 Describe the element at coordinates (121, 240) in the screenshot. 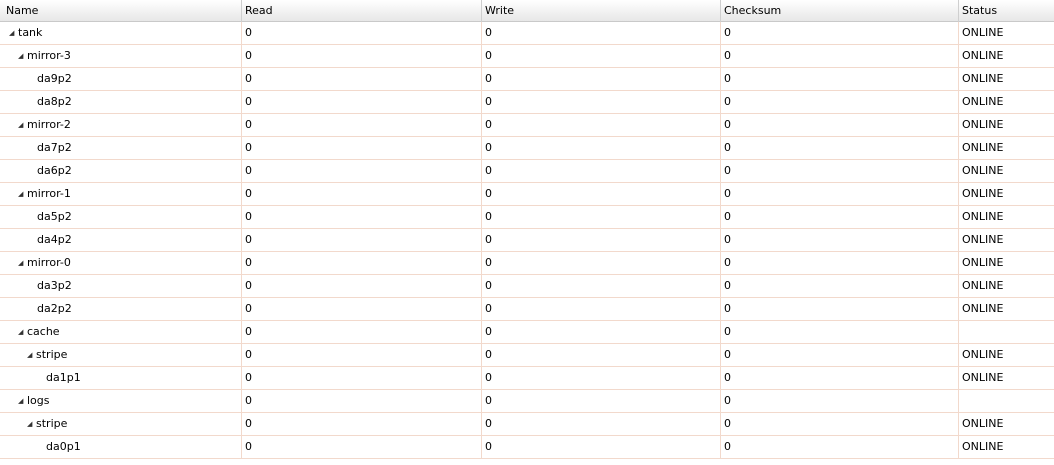

I see `name-cell: da4p2` at that location.